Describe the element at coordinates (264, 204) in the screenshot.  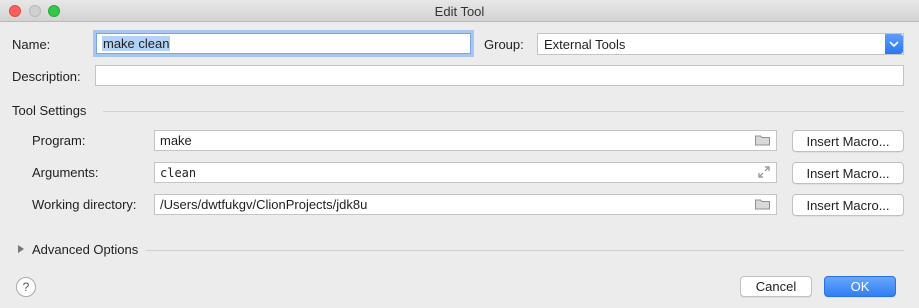
I see `working-directory-input-value: /Users/dwtfukgv/ClionProjects/jdk8u` at that location.